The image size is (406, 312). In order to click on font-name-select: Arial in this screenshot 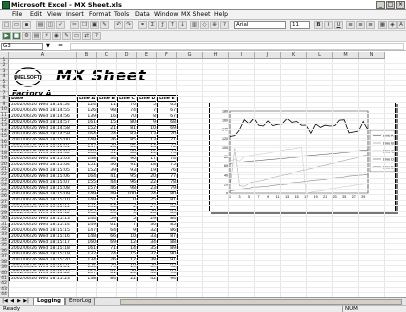, I will do `click(260, 25)`.